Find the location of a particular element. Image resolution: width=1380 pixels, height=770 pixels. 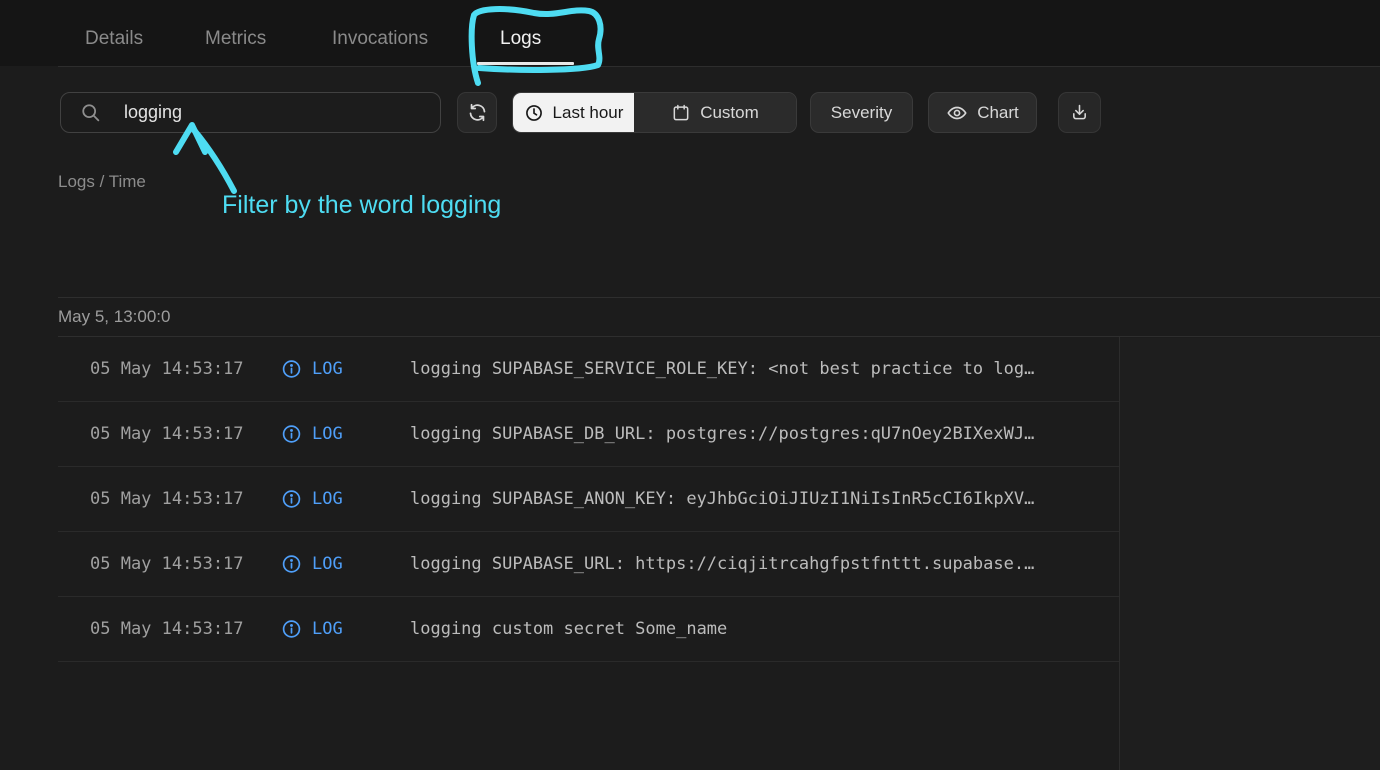

download-logs-button is located at coordinates (1079, 112).